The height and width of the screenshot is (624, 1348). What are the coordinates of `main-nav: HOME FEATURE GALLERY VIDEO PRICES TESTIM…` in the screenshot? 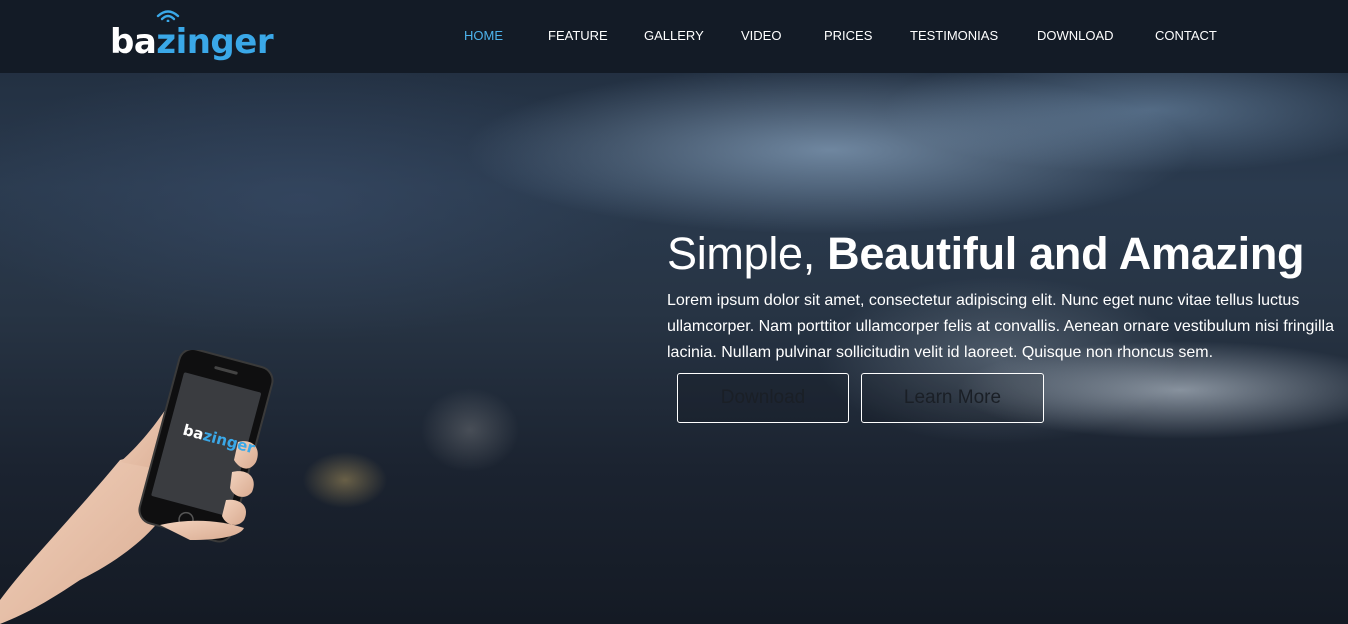 It's located at (674, 37).